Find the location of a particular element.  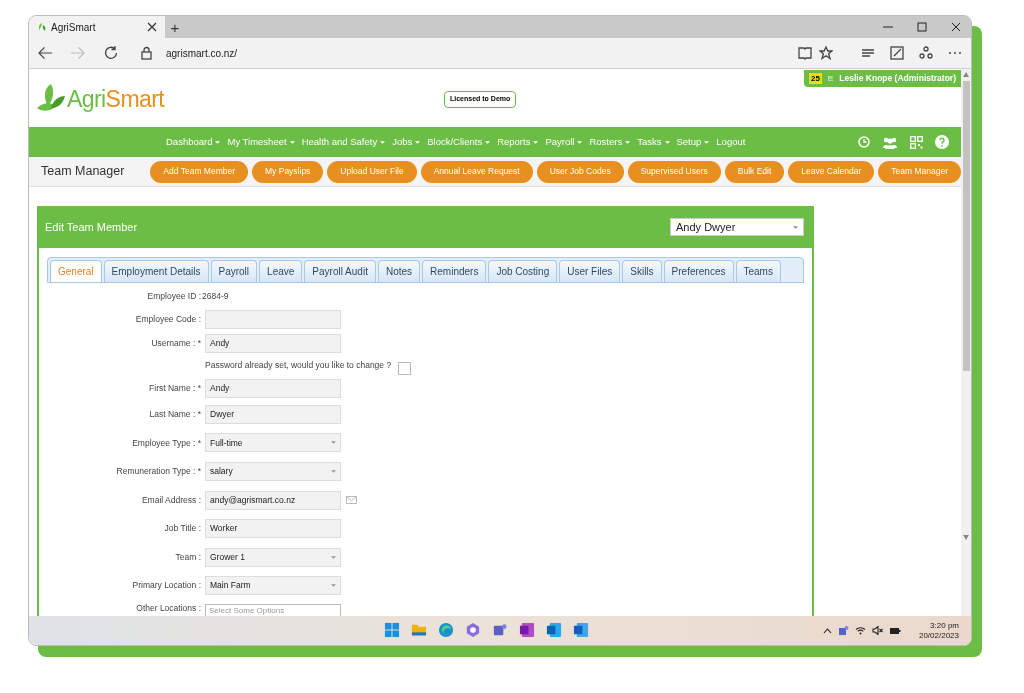

help-icon is located at coordinates (942, 142).